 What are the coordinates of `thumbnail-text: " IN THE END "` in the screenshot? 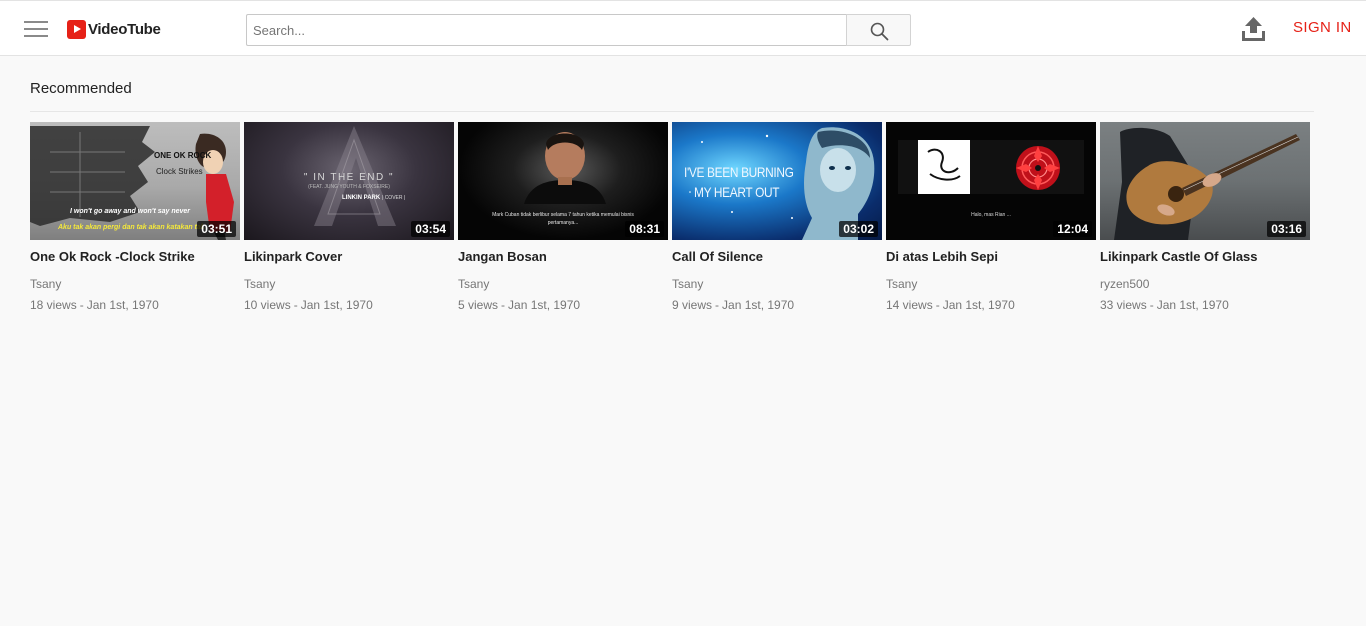 It's located at (349, 177).